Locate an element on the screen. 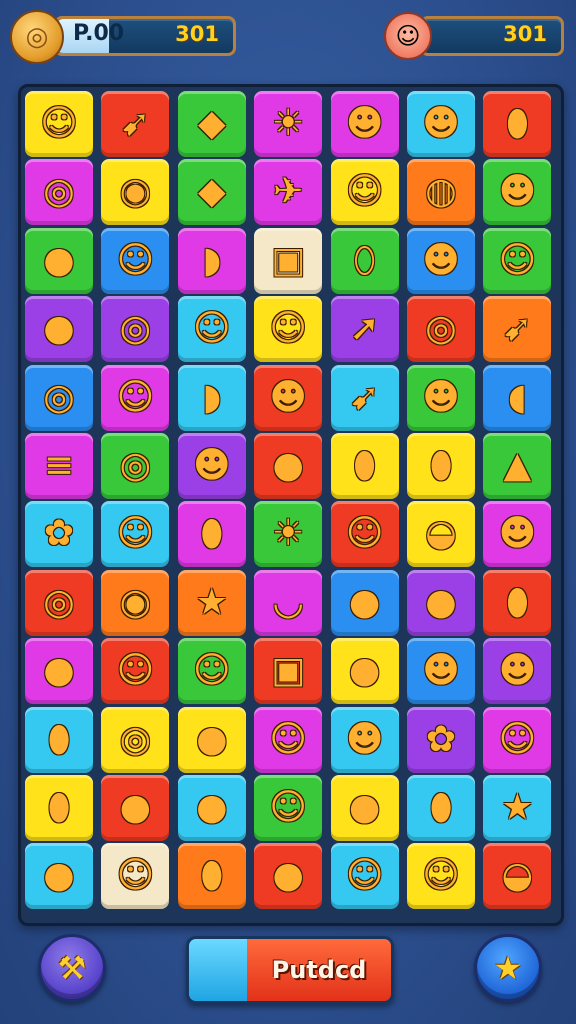 Image resolution: width=576 pixels, height=1024 pixels. action-button-face: Putdcd is located at coordinates (319, 970).